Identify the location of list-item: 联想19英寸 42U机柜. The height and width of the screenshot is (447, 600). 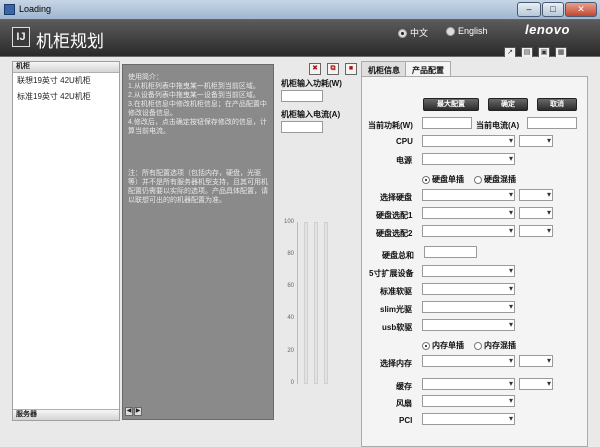
(66, 81).